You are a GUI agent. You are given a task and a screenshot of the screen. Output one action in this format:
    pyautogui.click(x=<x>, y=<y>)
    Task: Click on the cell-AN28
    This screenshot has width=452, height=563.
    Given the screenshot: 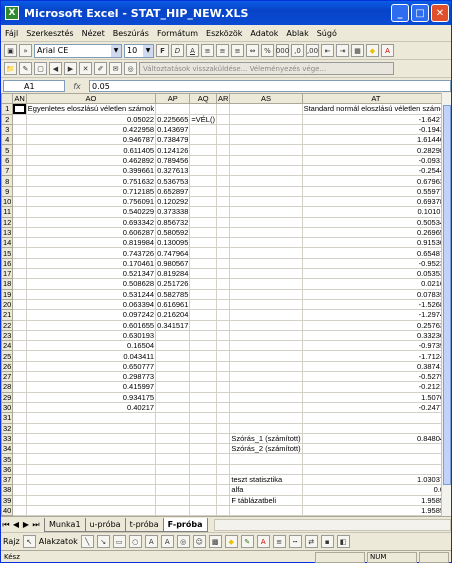 What is the action you would take?
    pyautogui.click(x=19, y=387)
    